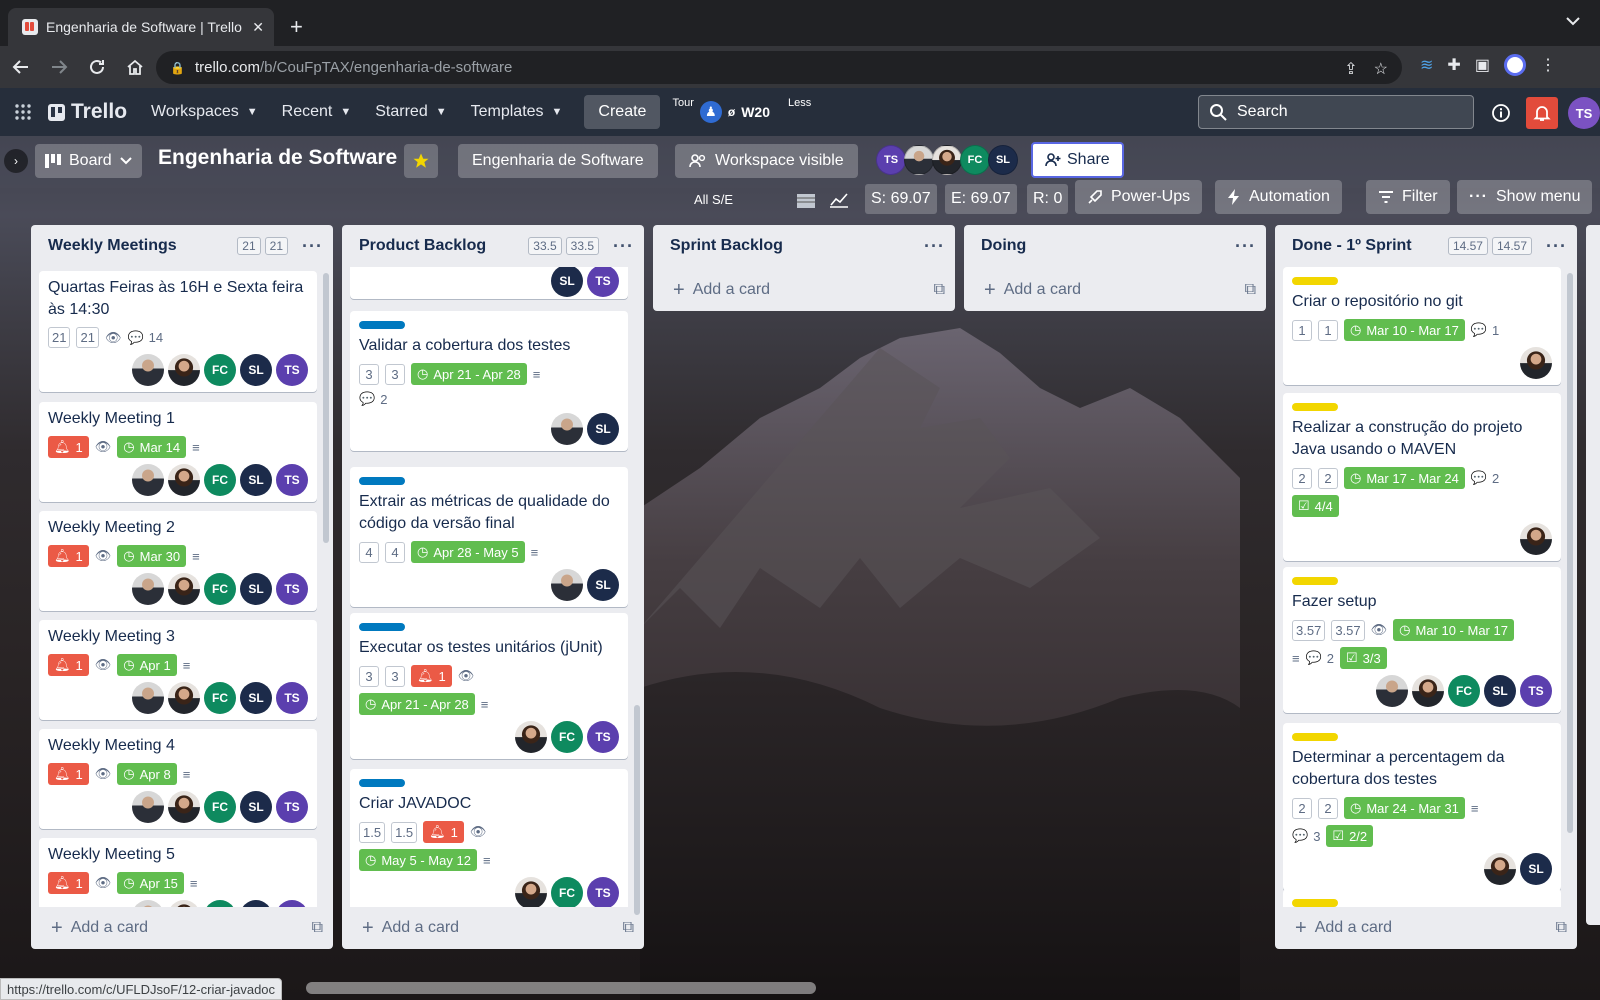 The height and width of the screenshot is (1000, 1600). What do you see at coordinates (421, 161) in the screenshot?
I see `star-board-icon` at bounding box center [421, 161].